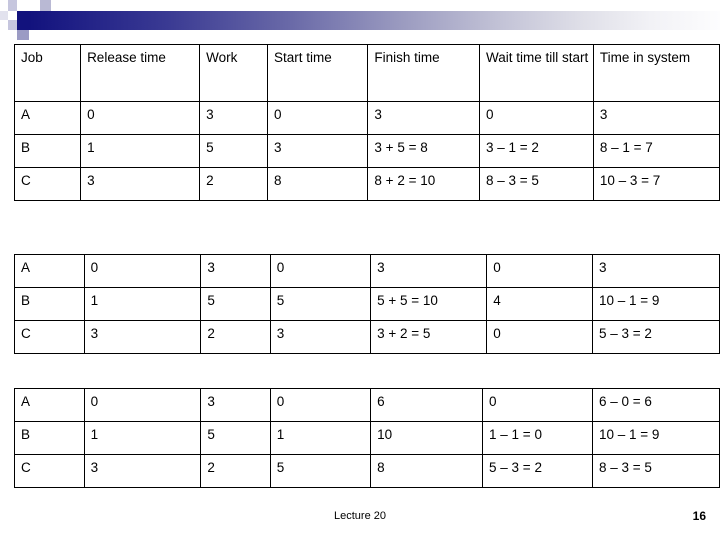  I want to click on column-header-wait-time: Wait time till start, so click(536, 73).